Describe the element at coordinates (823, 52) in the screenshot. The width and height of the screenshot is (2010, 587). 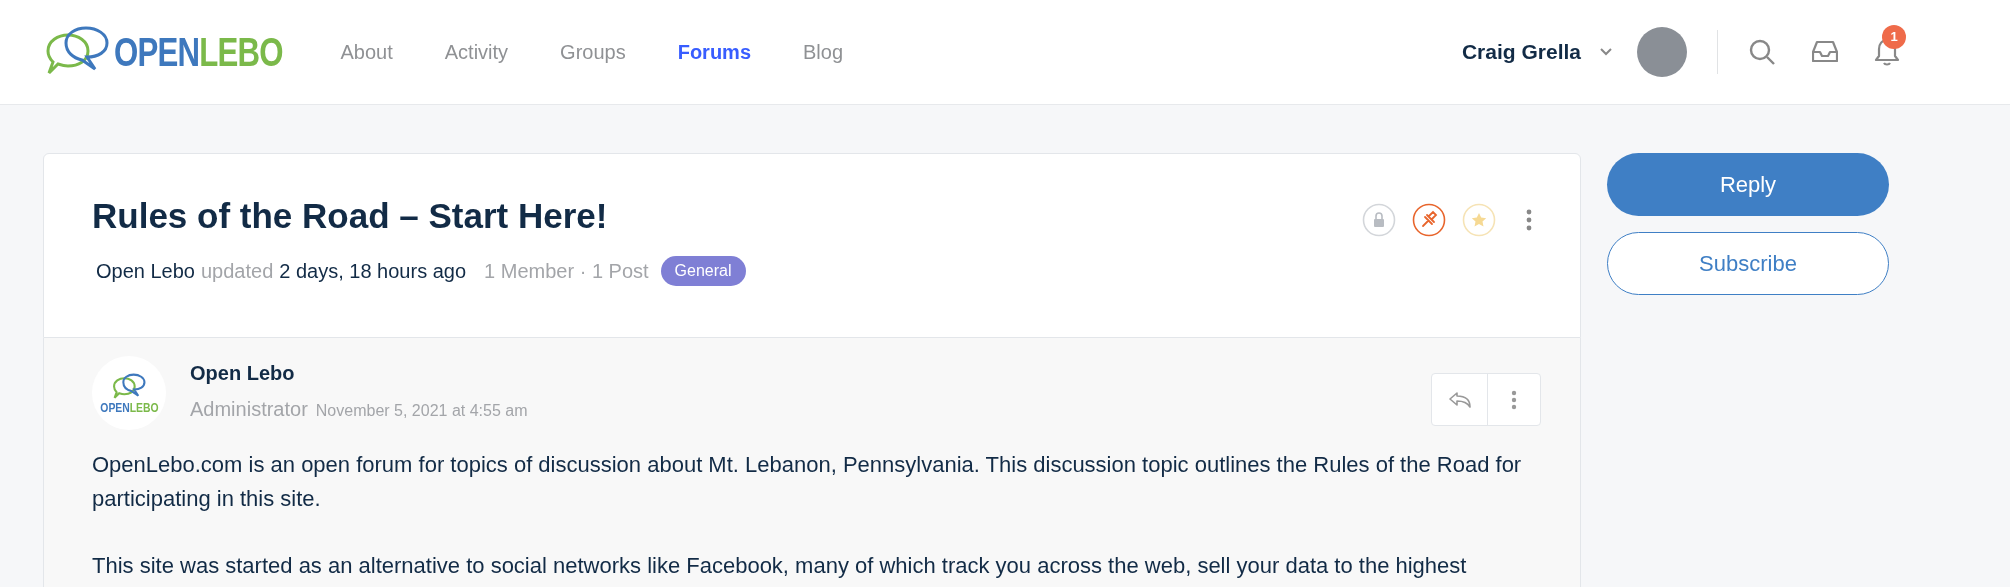
I see `nav-link: Blog` at that location.